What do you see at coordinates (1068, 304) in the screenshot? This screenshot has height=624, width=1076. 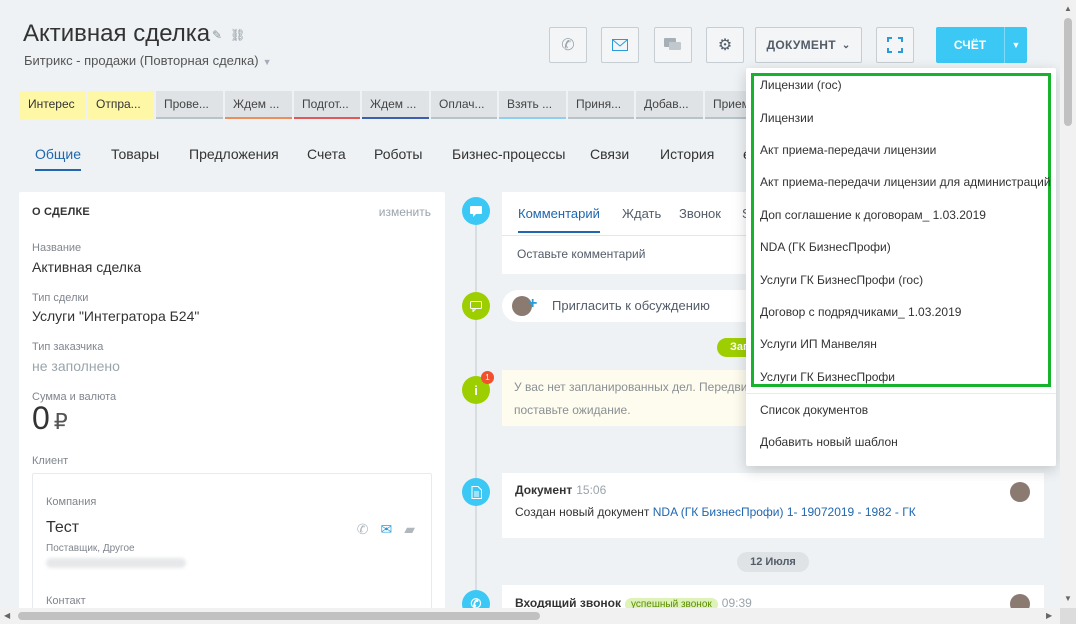 I see `vertical-scrollbar: ▲ ▼` at bounding box center [1068, 304].